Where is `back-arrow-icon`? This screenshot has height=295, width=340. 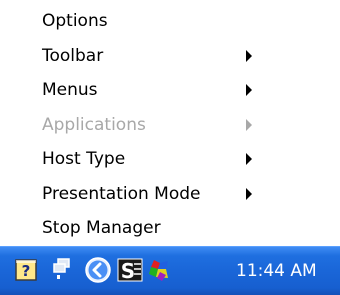 back-arrow-icon is located at coordinates (98, 270).